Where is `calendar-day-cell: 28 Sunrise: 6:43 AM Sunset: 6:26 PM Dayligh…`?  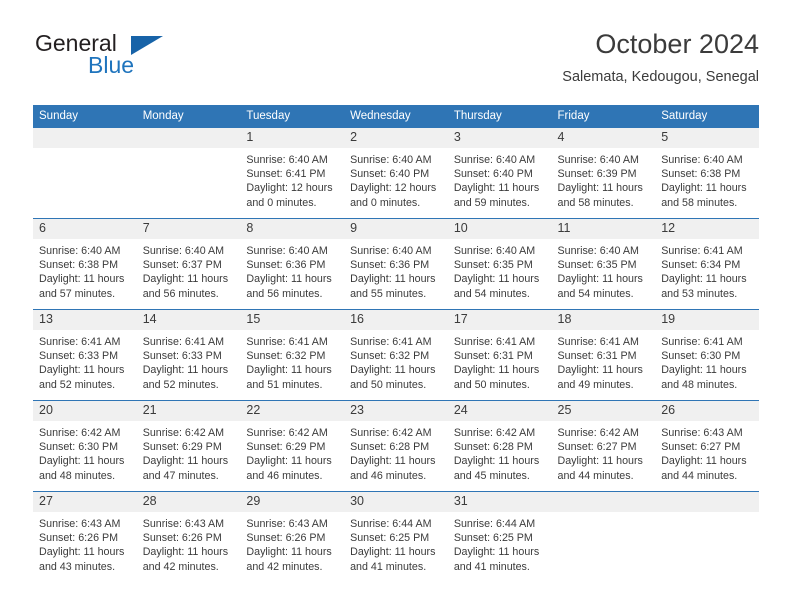 calendar-day-cell: 28 Sunrise: 6:43 AM Sunset: 6:26 PM Dayligh… is located at coordinates (188, 534).